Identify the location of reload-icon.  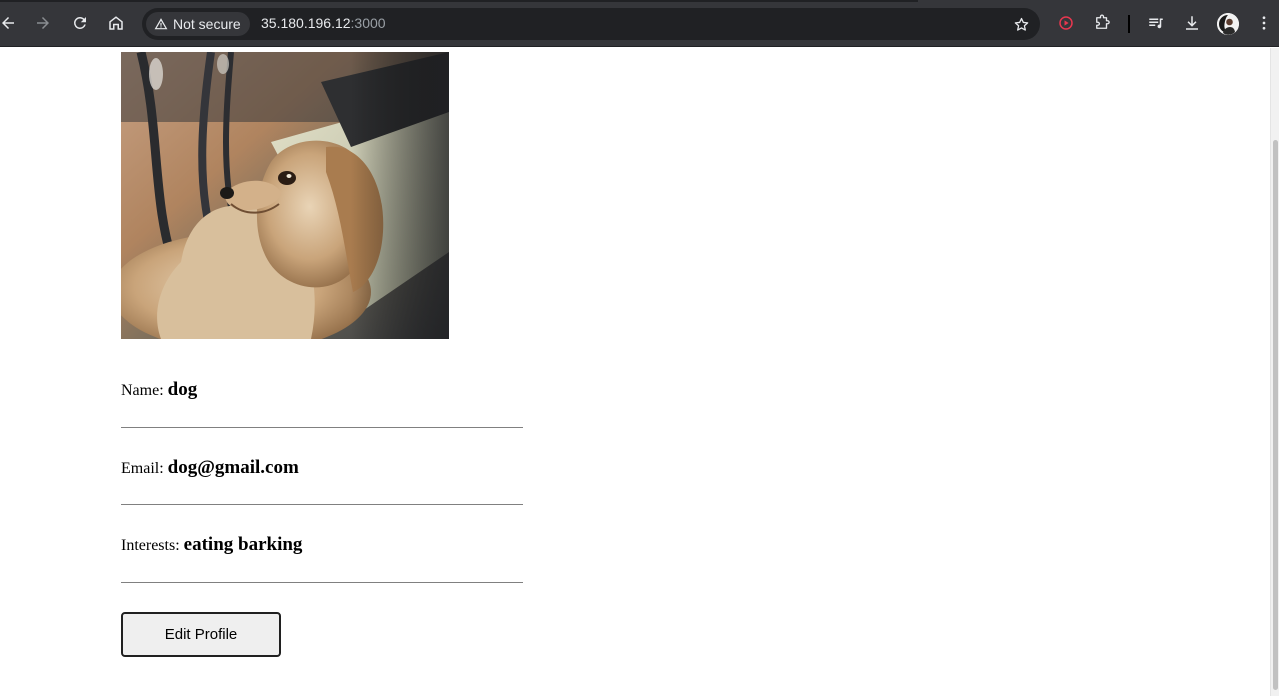
(79, 22).